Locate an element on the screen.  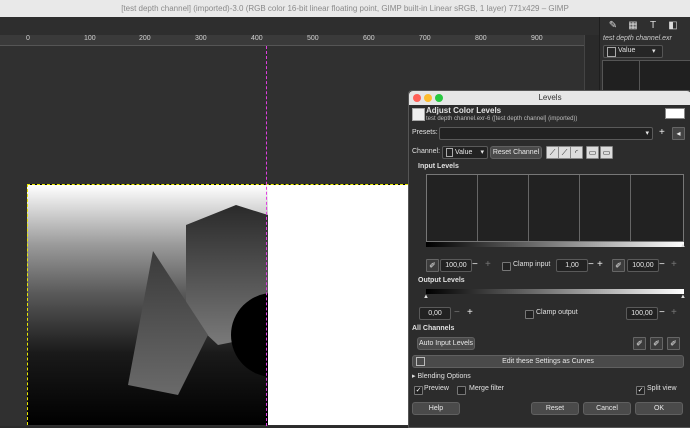
ok-button: OK is located at coordinates (659, 408).